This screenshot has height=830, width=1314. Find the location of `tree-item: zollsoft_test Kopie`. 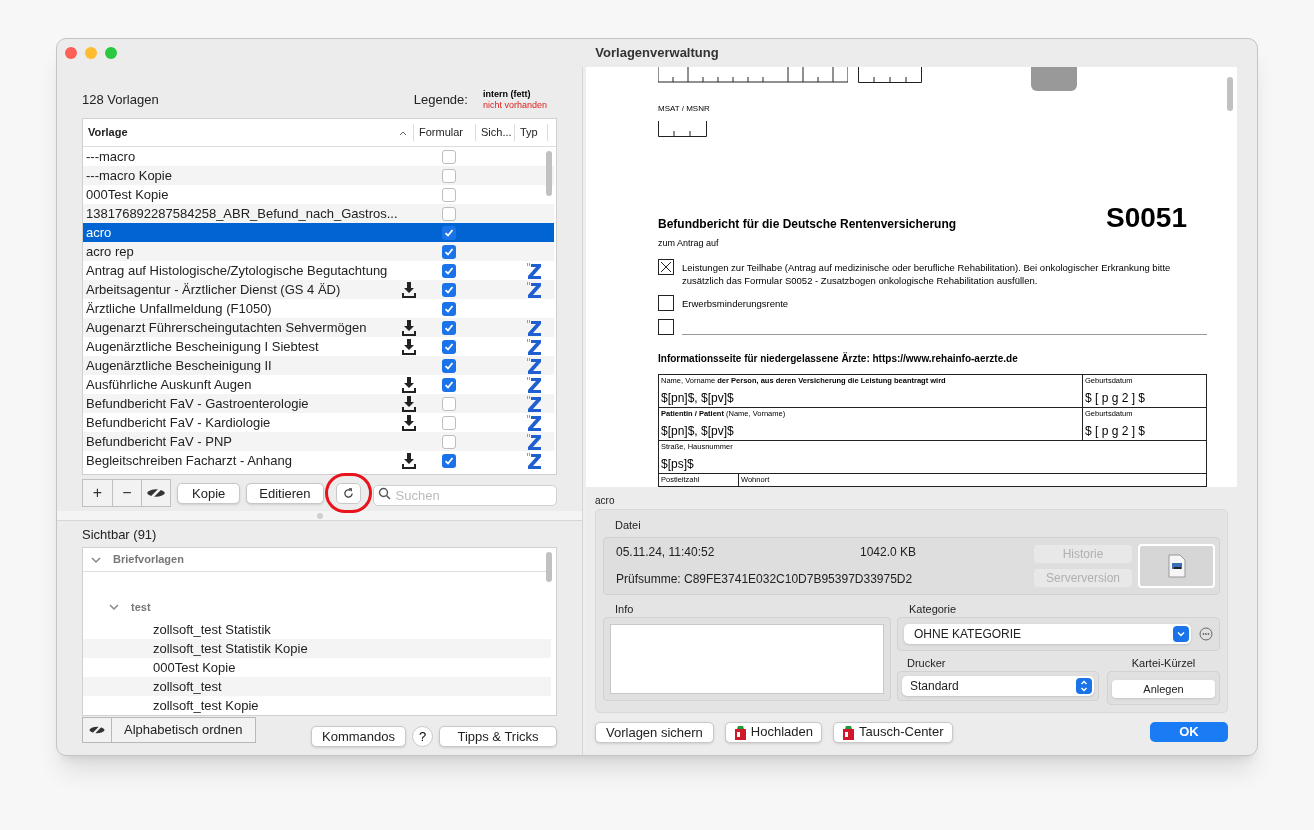

tree-item: zollsoft_test Kopie is located at coordinates (317, 705).